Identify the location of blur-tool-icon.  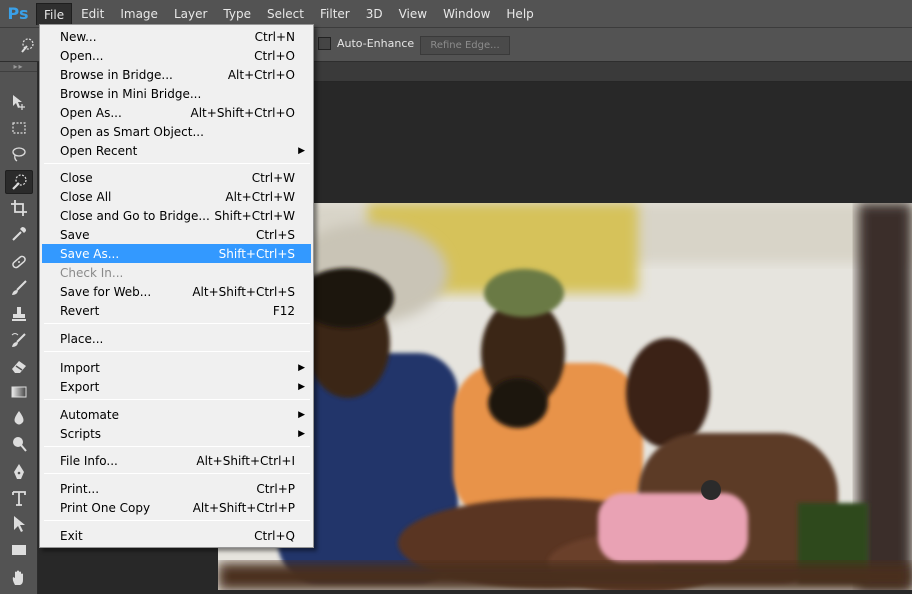
(19, 418).